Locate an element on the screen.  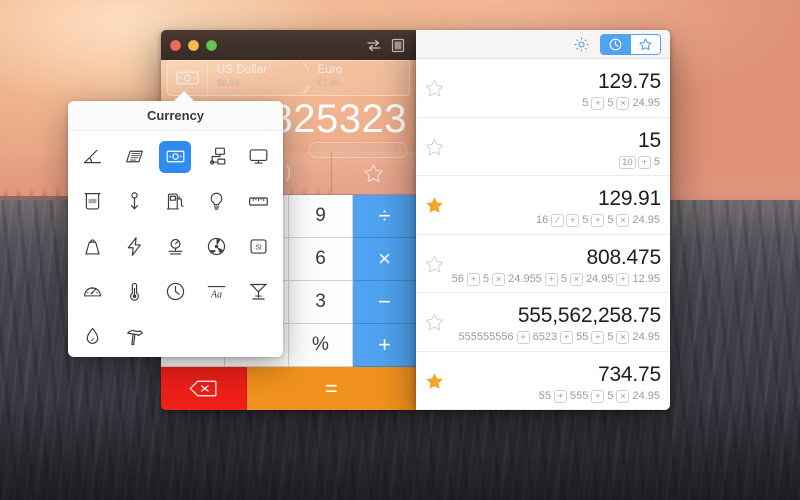
formula-operator: ⁄ is located at coordinates (558, 221).